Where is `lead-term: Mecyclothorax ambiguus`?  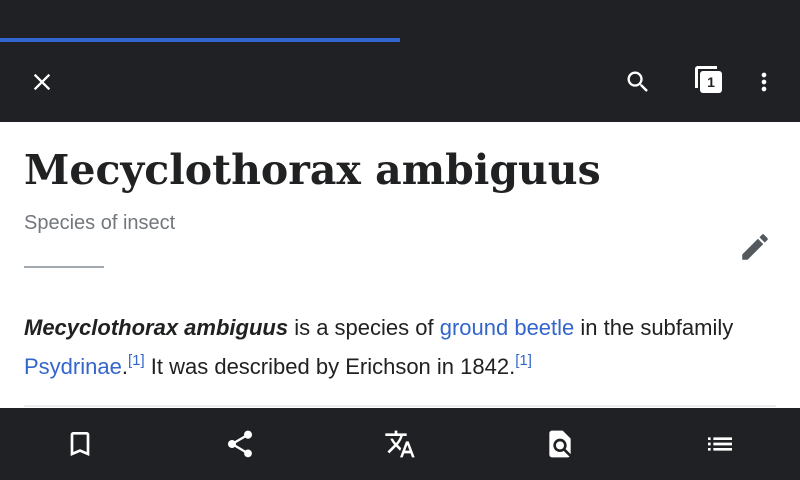 lead-term: Mecyclothorax ambiguus is located at coordinates (156, 327).